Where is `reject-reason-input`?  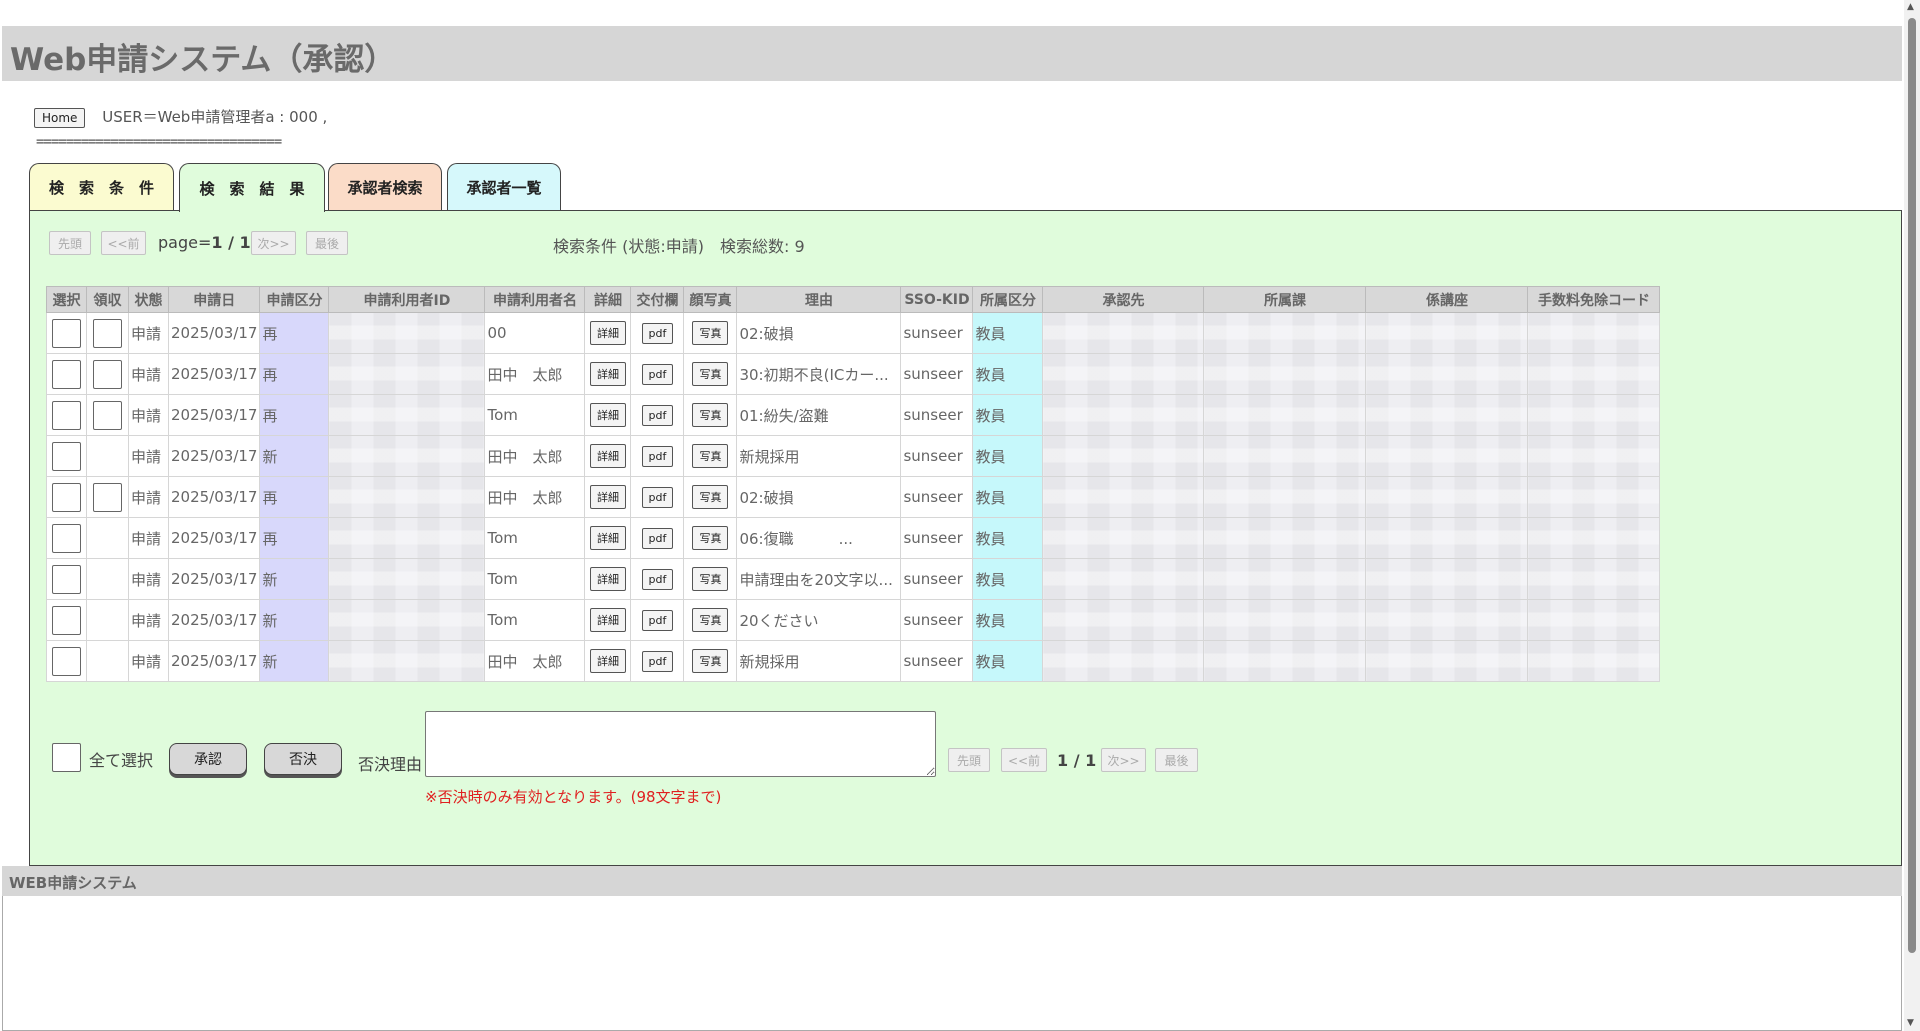 reject-reason-input is located at coordinates (680, 744).